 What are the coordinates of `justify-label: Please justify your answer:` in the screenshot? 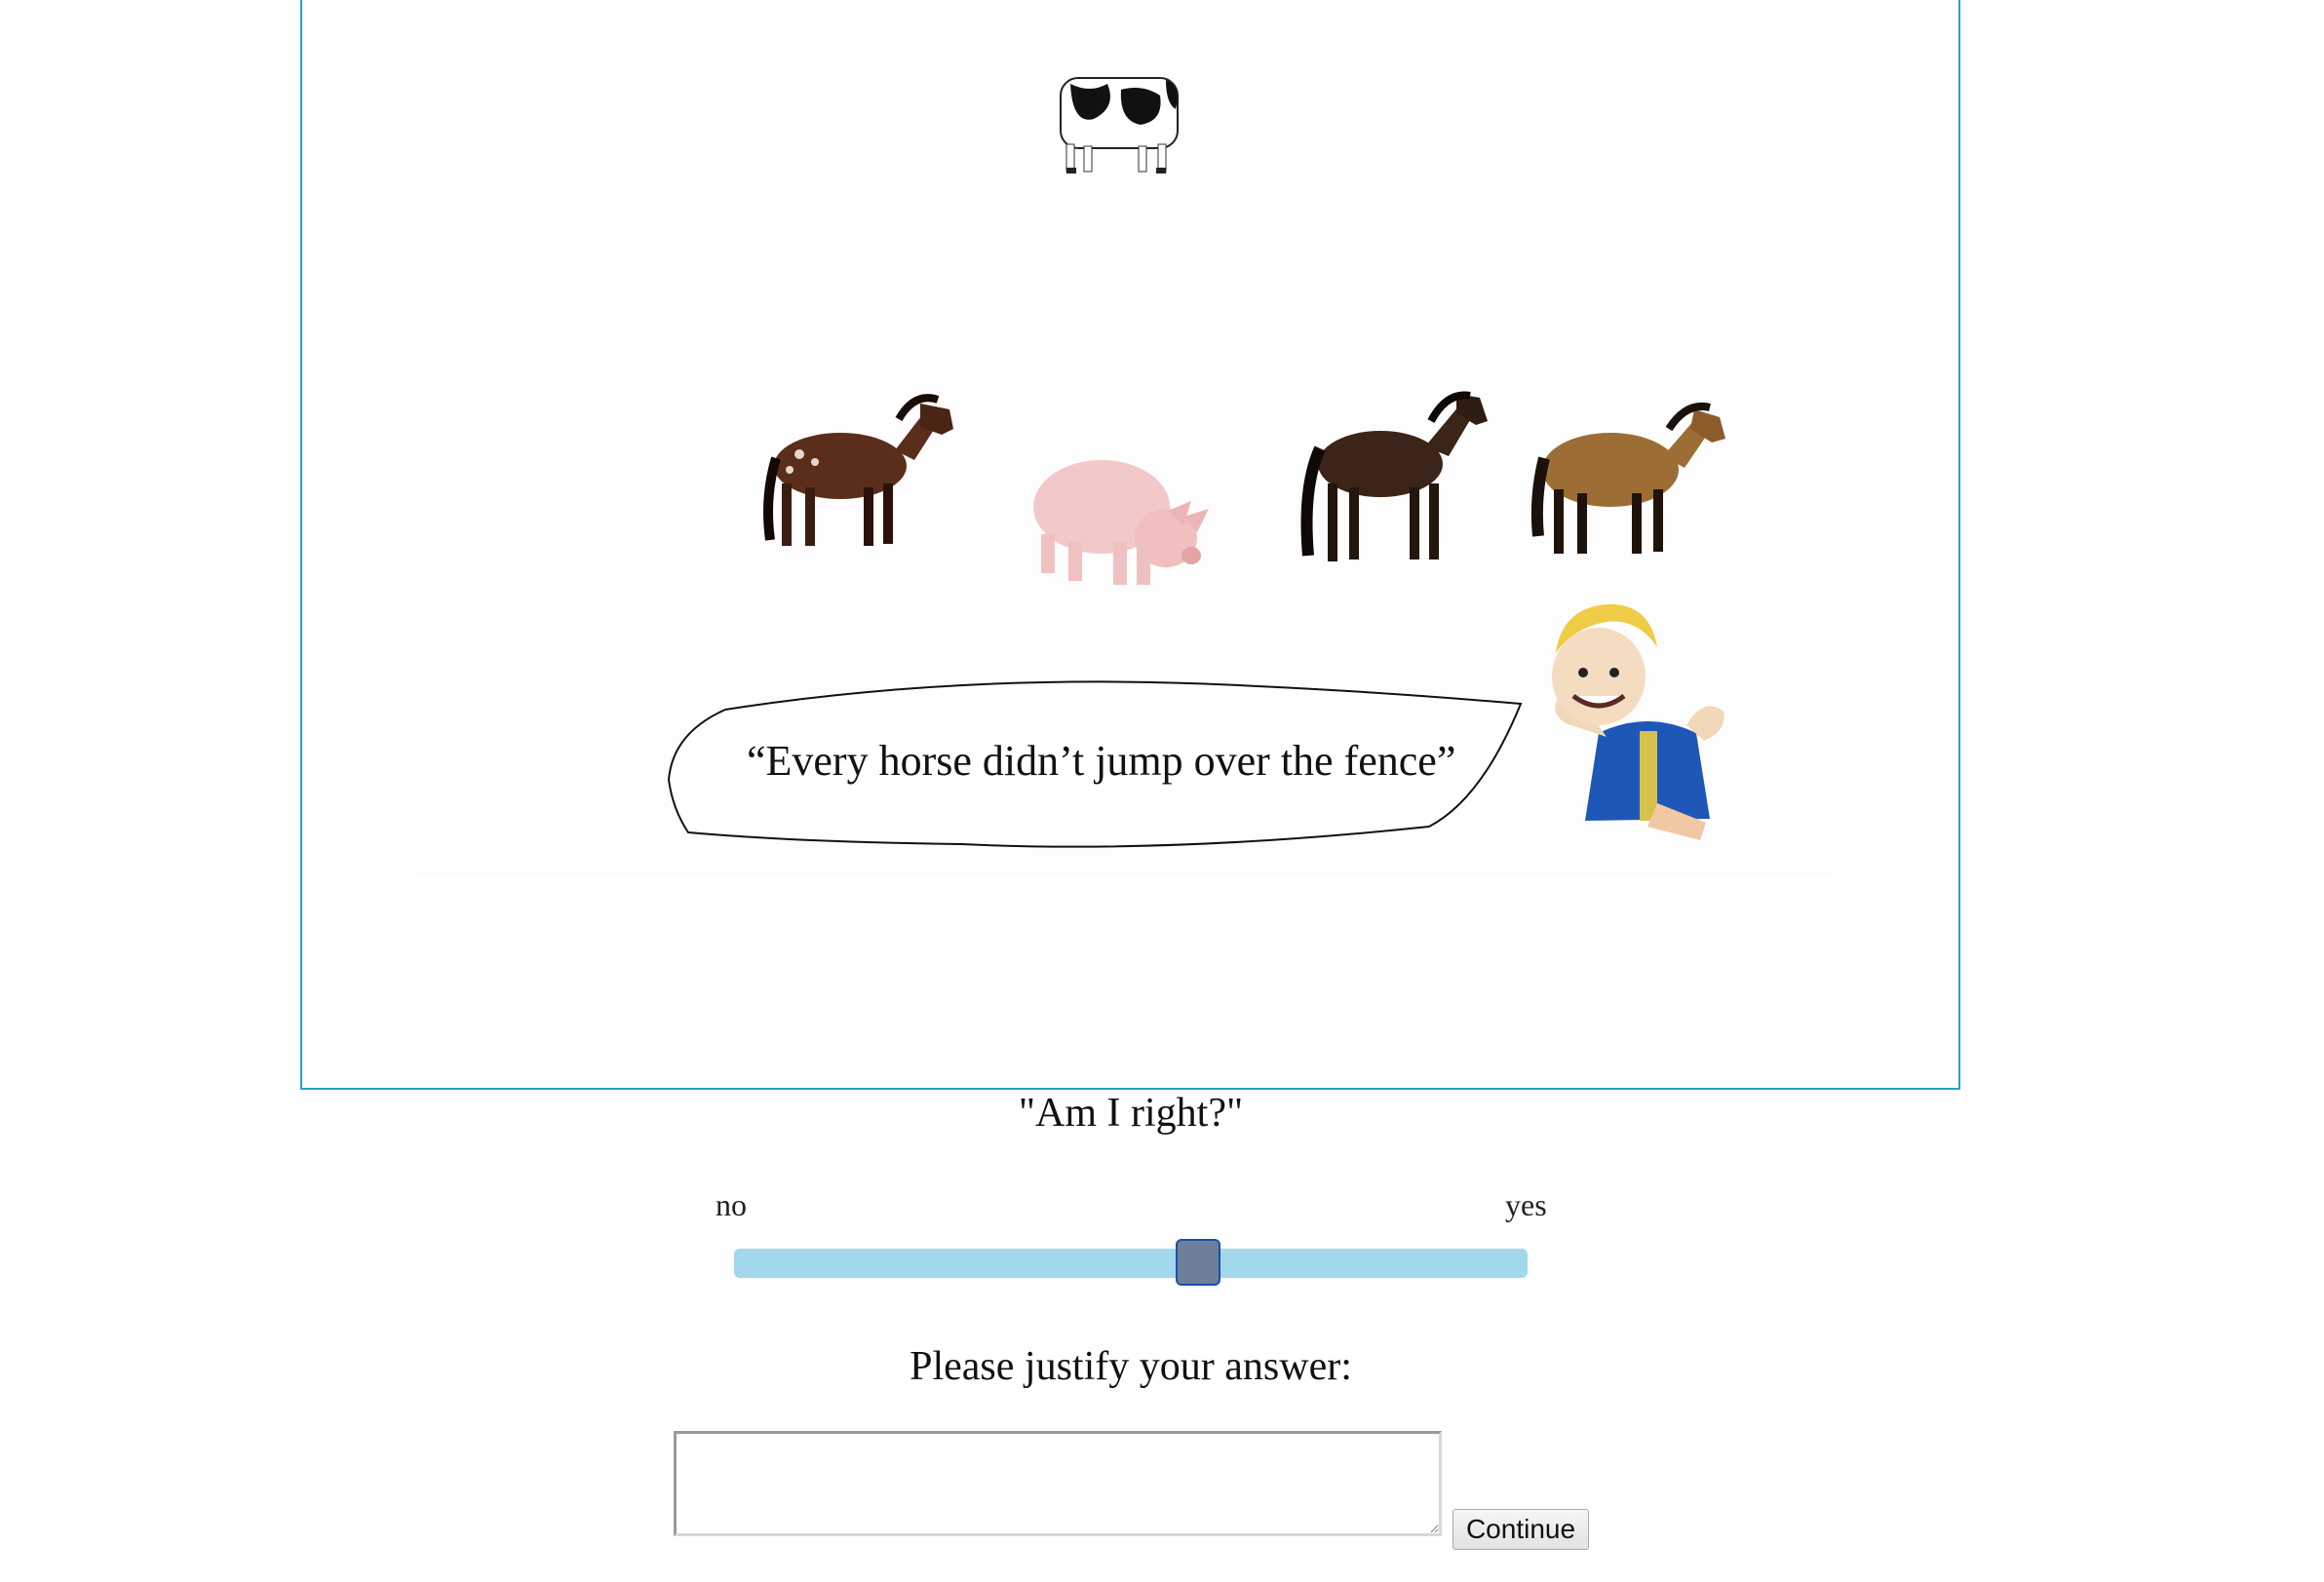 It's located at (1131, 1366).